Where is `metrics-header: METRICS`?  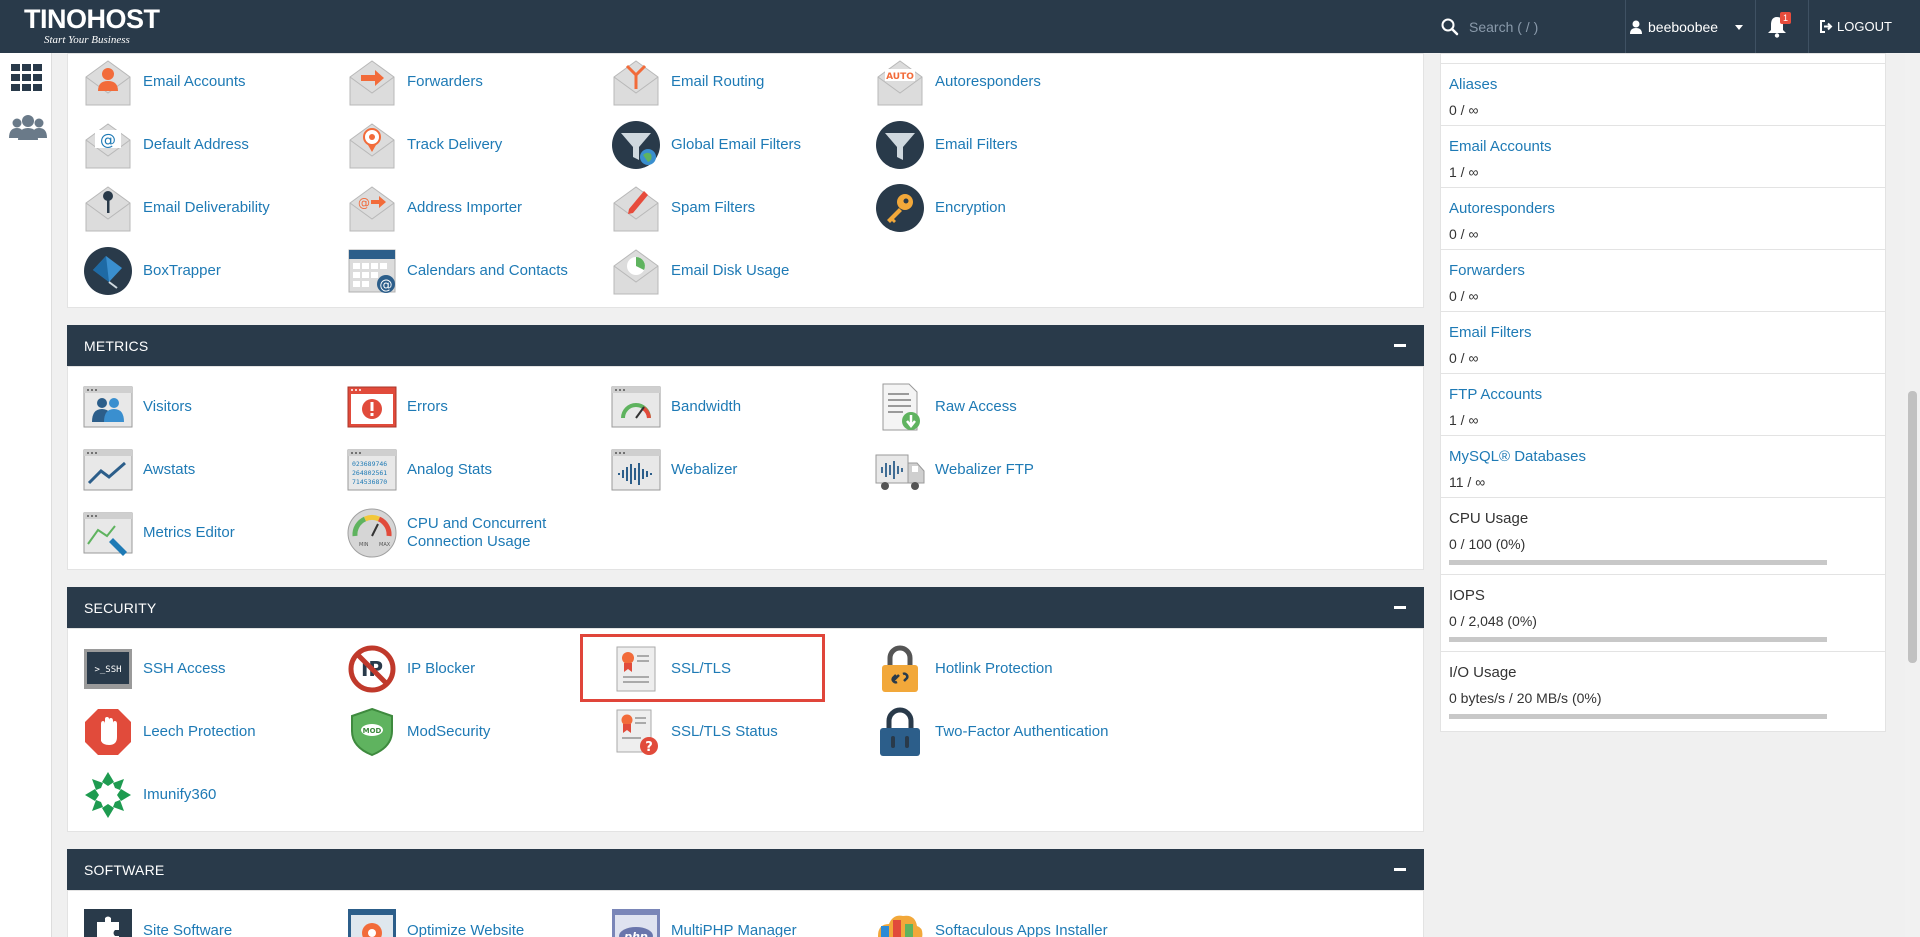 metrics-header: METRICS is located at coordinates (745, 345).